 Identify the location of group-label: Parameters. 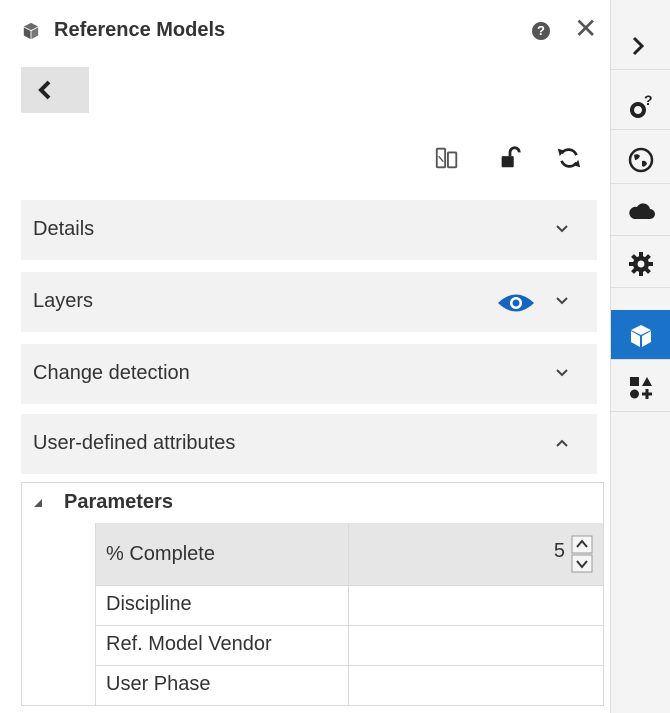
(118, 502).